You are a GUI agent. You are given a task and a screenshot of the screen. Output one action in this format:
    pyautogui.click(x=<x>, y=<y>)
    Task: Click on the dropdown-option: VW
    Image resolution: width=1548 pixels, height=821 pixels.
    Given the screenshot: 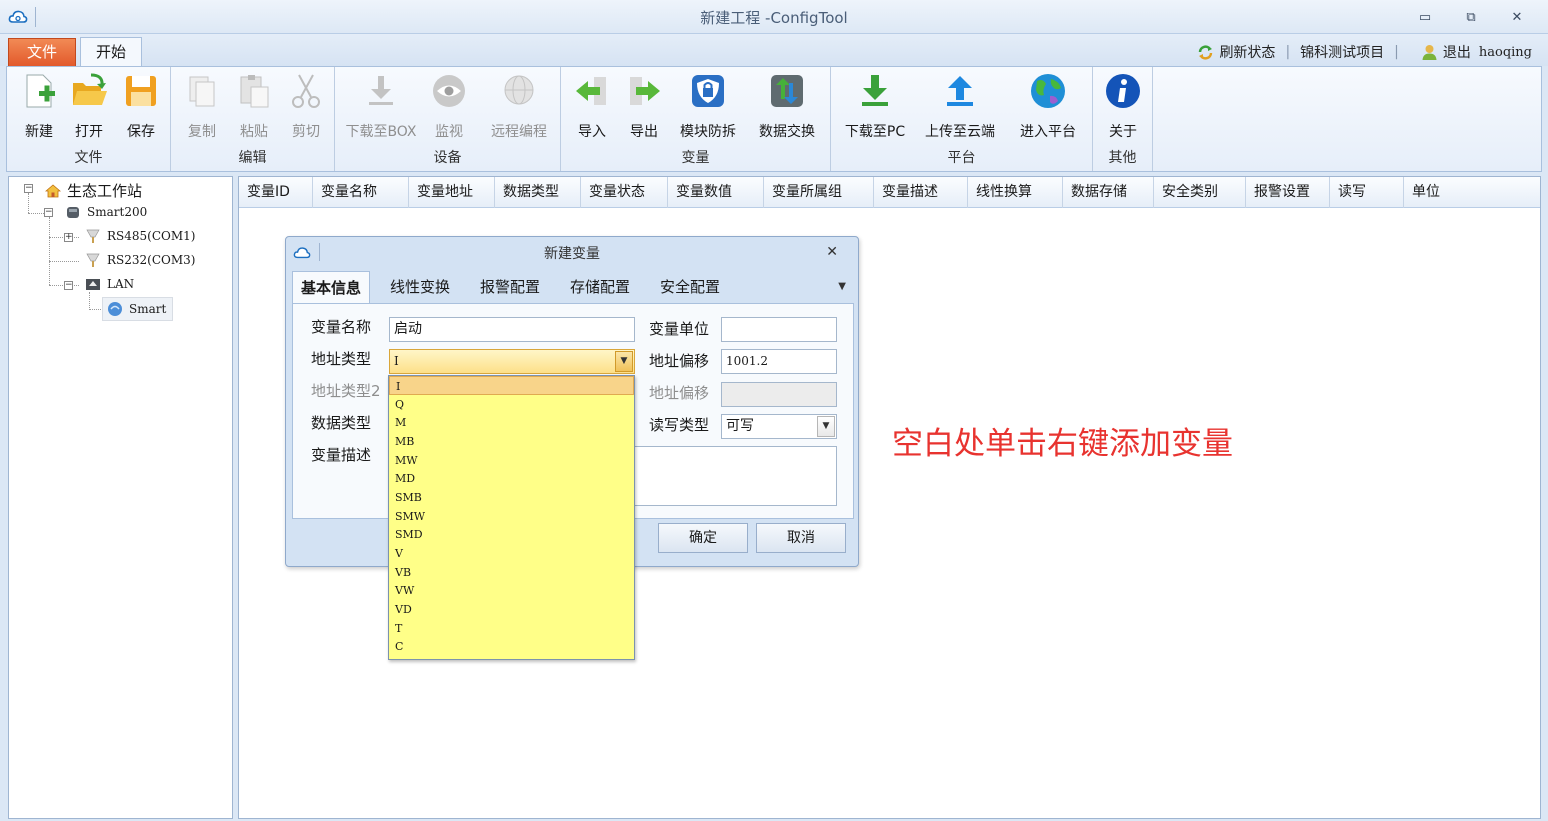 What is the action you would take?
    pyautogui.click(x=511, y=590)
    